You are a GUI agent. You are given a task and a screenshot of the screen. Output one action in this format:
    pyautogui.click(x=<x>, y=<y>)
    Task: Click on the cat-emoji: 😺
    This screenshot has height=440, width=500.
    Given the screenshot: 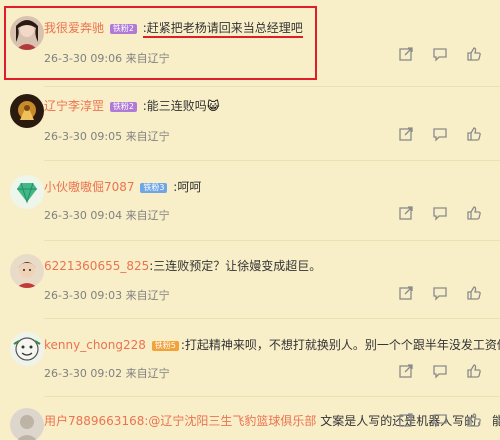 What is the action you would take?
    pyautogui.click(x=213, y=106)
    